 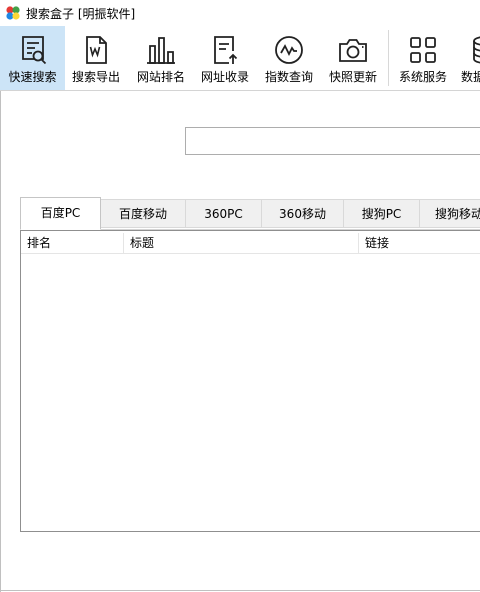 I want to click on quick-search-button: 快速搜索, so click(x=32, y=58).